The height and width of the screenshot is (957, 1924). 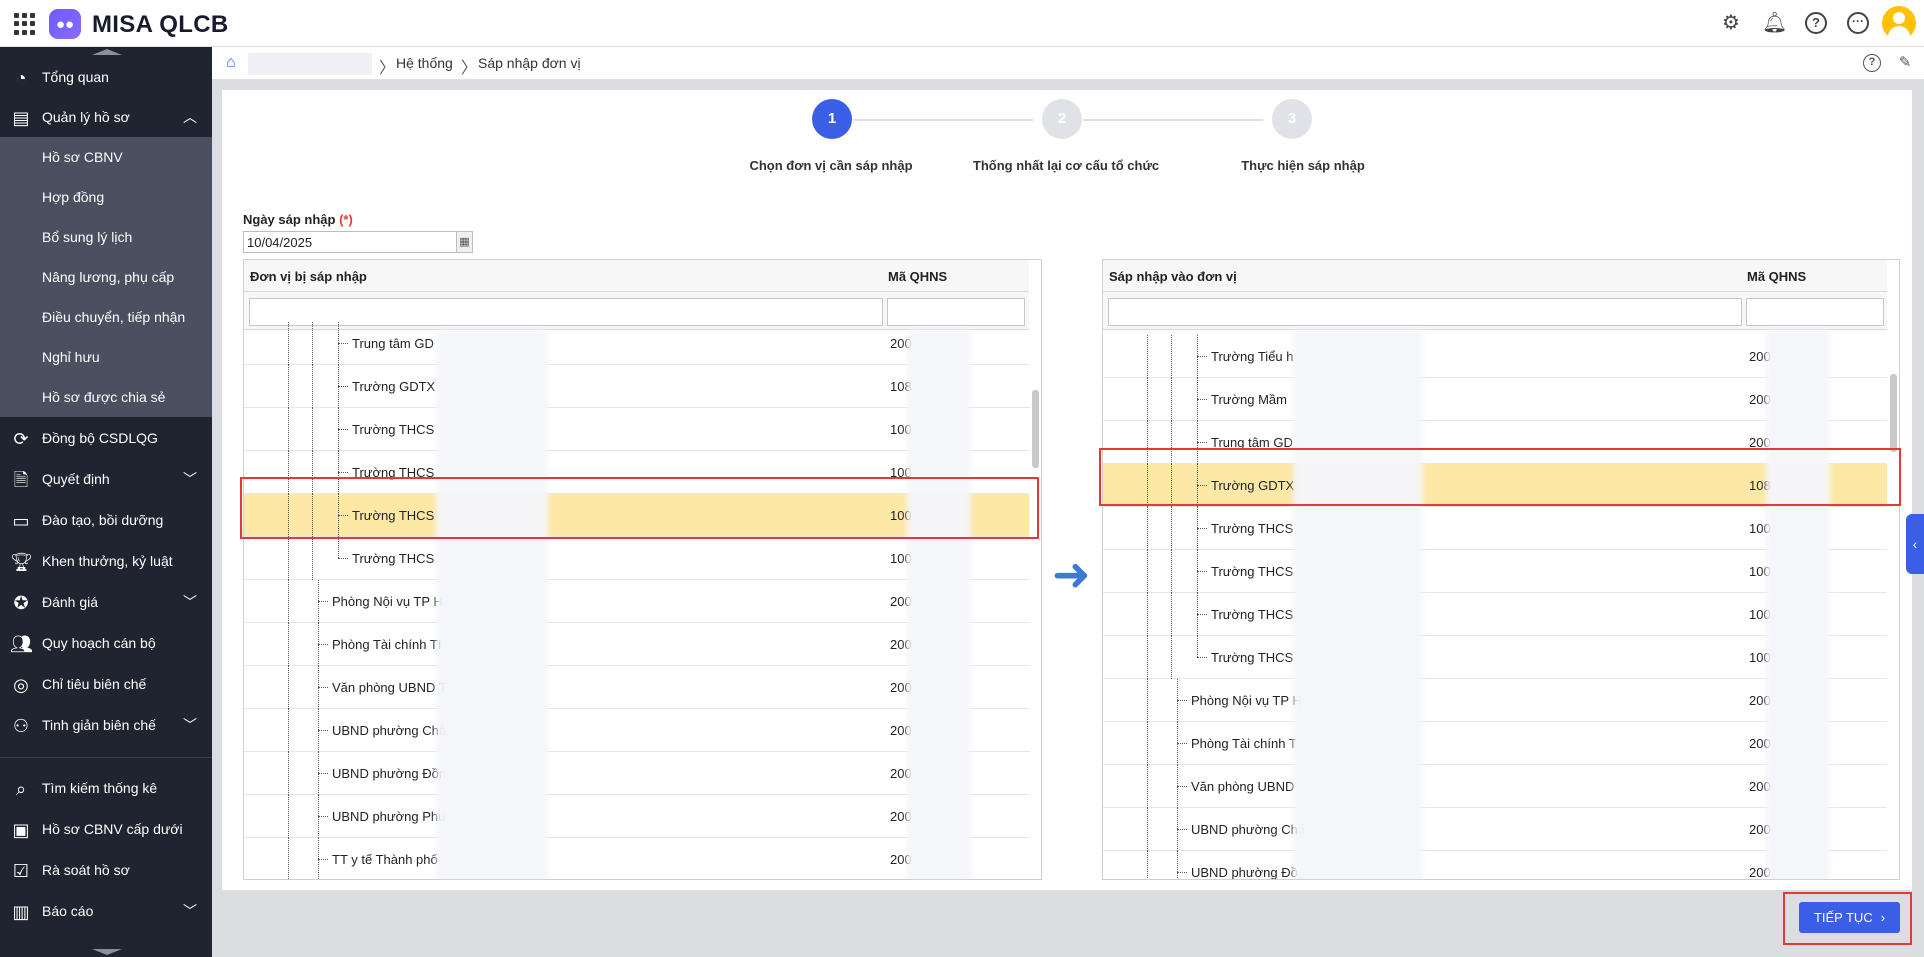 What do you see at coordinates (962, 23) in the screenshot?
I see `top-bar: ●● MISA QLCB ⚙ 🔔︎ ? ···` at bounding box center [962, 23].